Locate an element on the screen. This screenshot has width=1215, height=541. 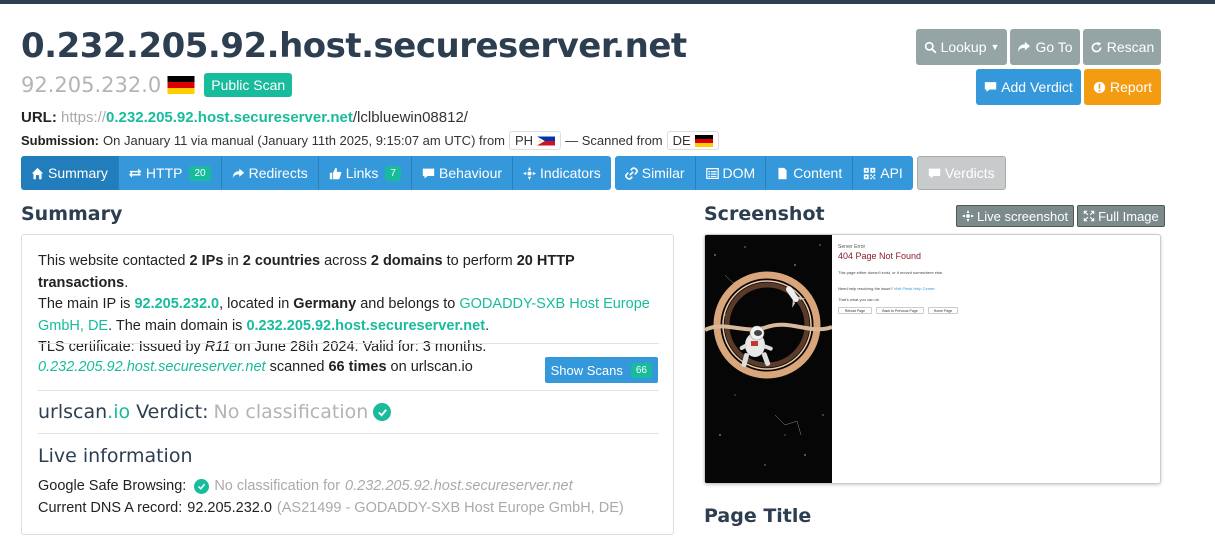
url-path: /lclbluewin08812/ is located at coordinates (410, 117).